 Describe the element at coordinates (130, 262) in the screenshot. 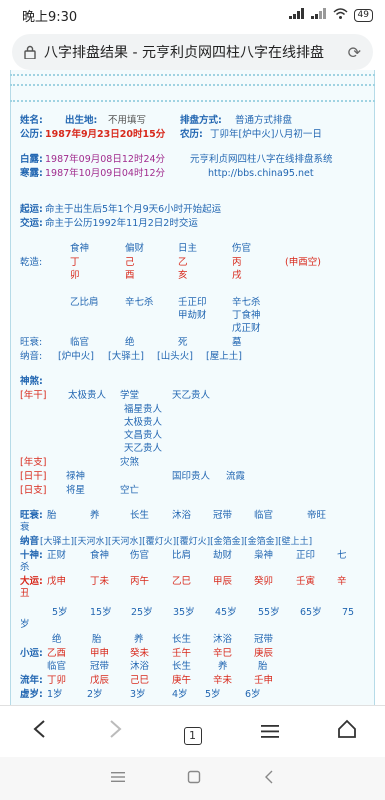

I see `stem-month: 己` at that location.